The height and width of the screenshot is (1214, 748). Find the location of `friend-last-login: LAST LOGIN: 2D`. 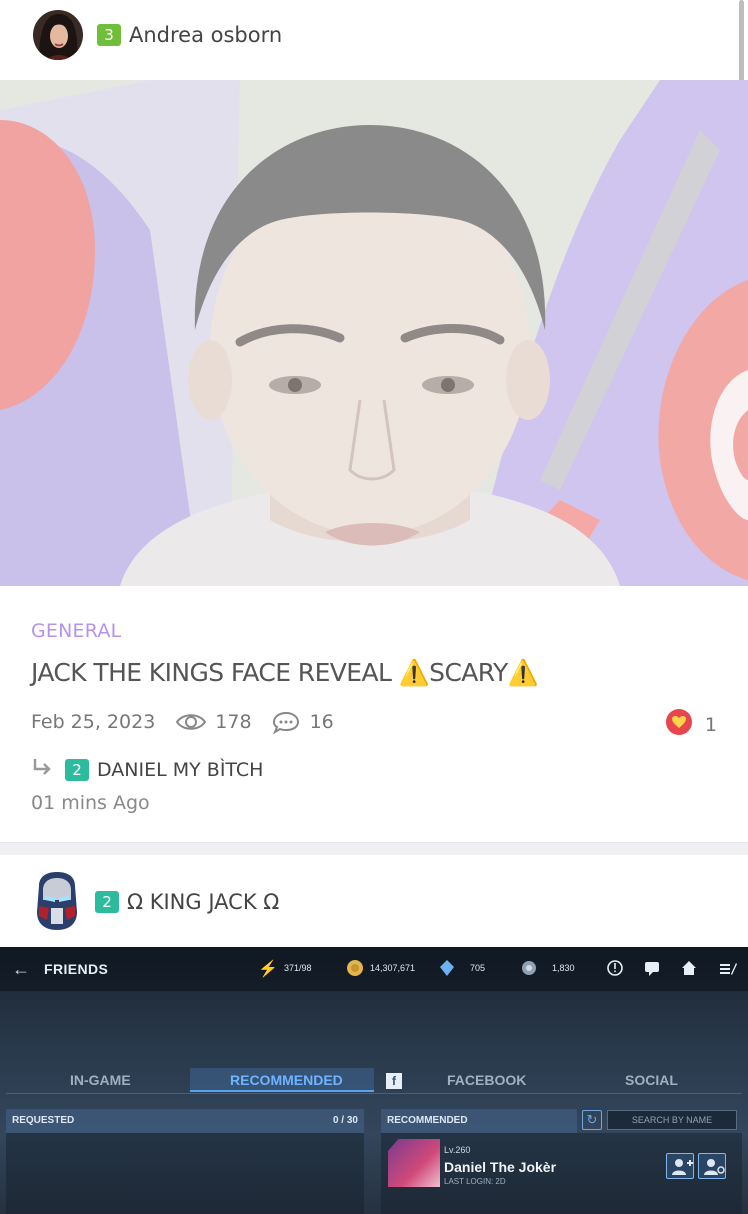

friend-last-login: LAST LOGIN: 2D is located at coordinates (475, 1181).